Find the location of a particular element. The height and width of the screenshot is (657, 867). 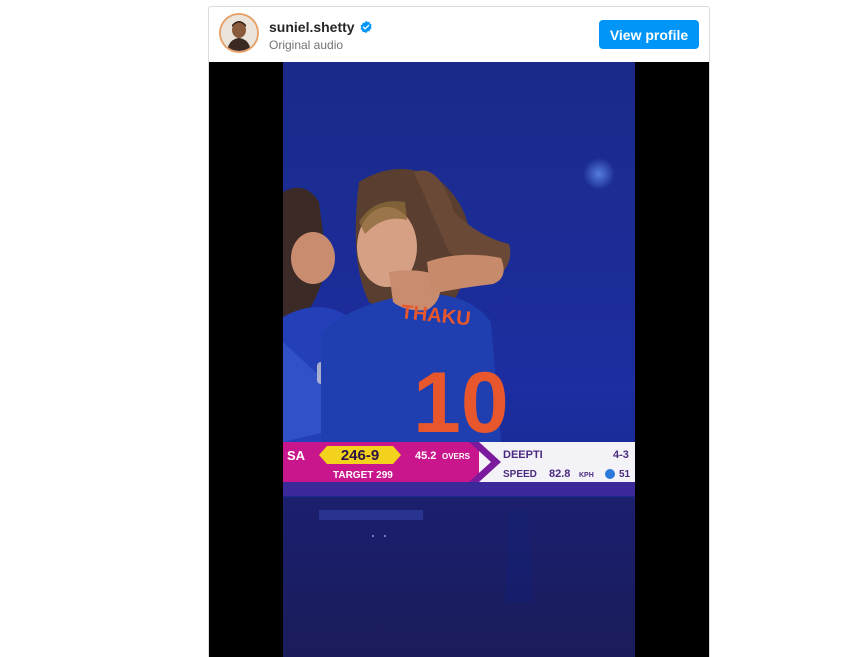

overs-label: OVERS is located at coordinates (456, 456).